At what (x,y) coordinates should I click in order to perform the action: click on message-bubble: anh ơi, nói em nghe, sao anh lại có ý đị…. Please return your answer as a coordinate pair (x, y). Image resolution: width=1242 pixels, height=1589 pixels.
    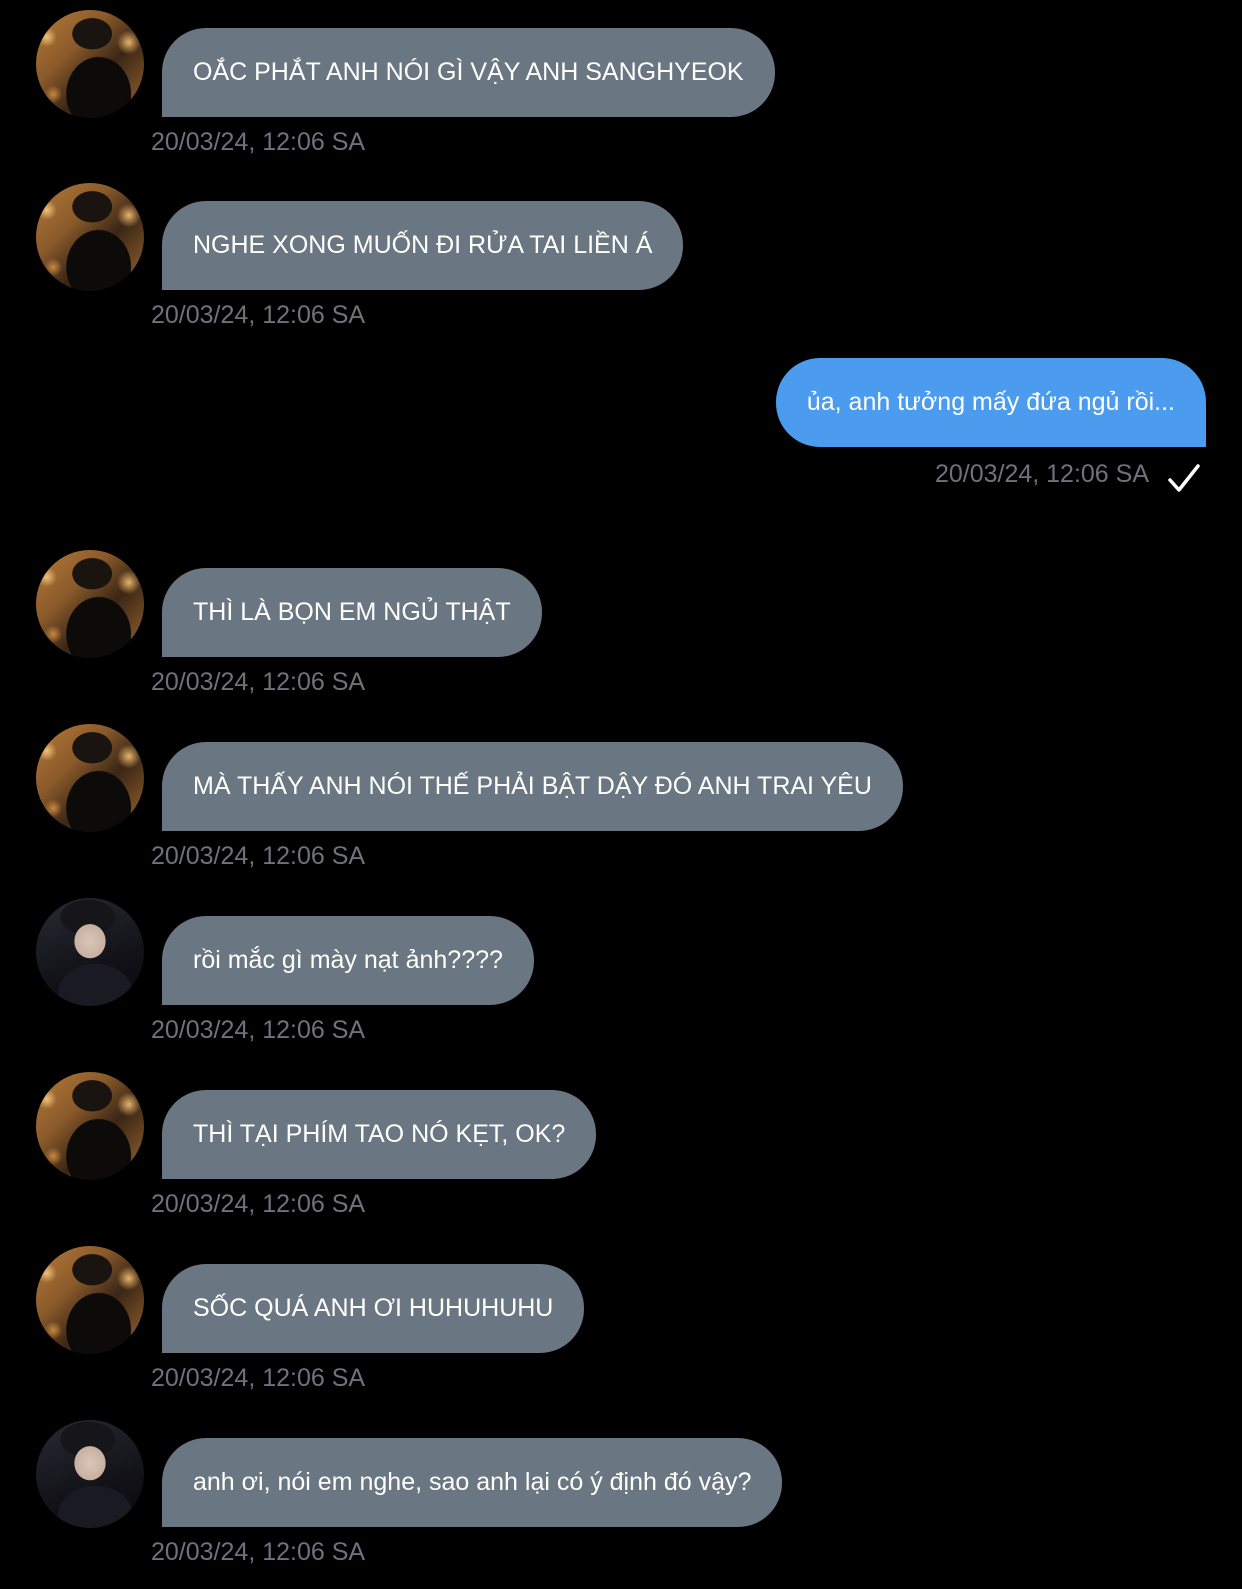
    Looking at the image, I should click on (472, 1482).